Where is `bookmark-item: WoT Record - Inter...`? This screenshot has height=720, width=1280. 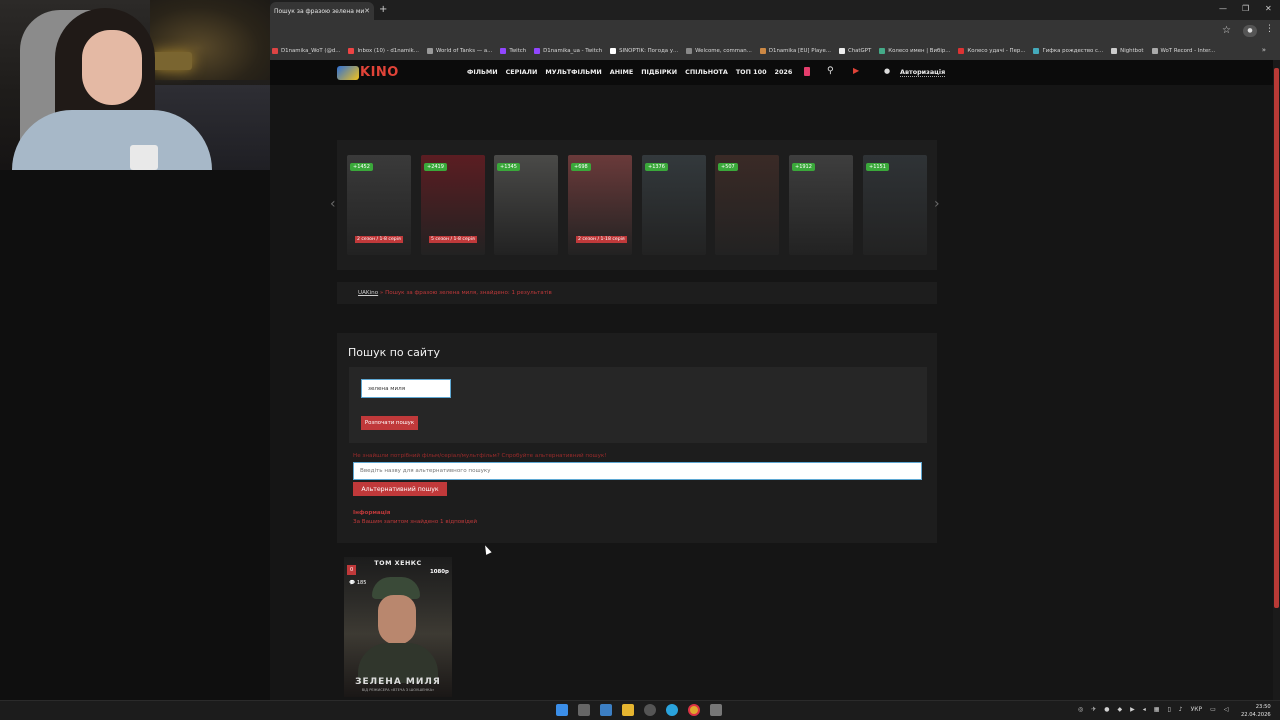
bookmark-item: WoT Record - Inter... is located at coordinates (1183, 51).